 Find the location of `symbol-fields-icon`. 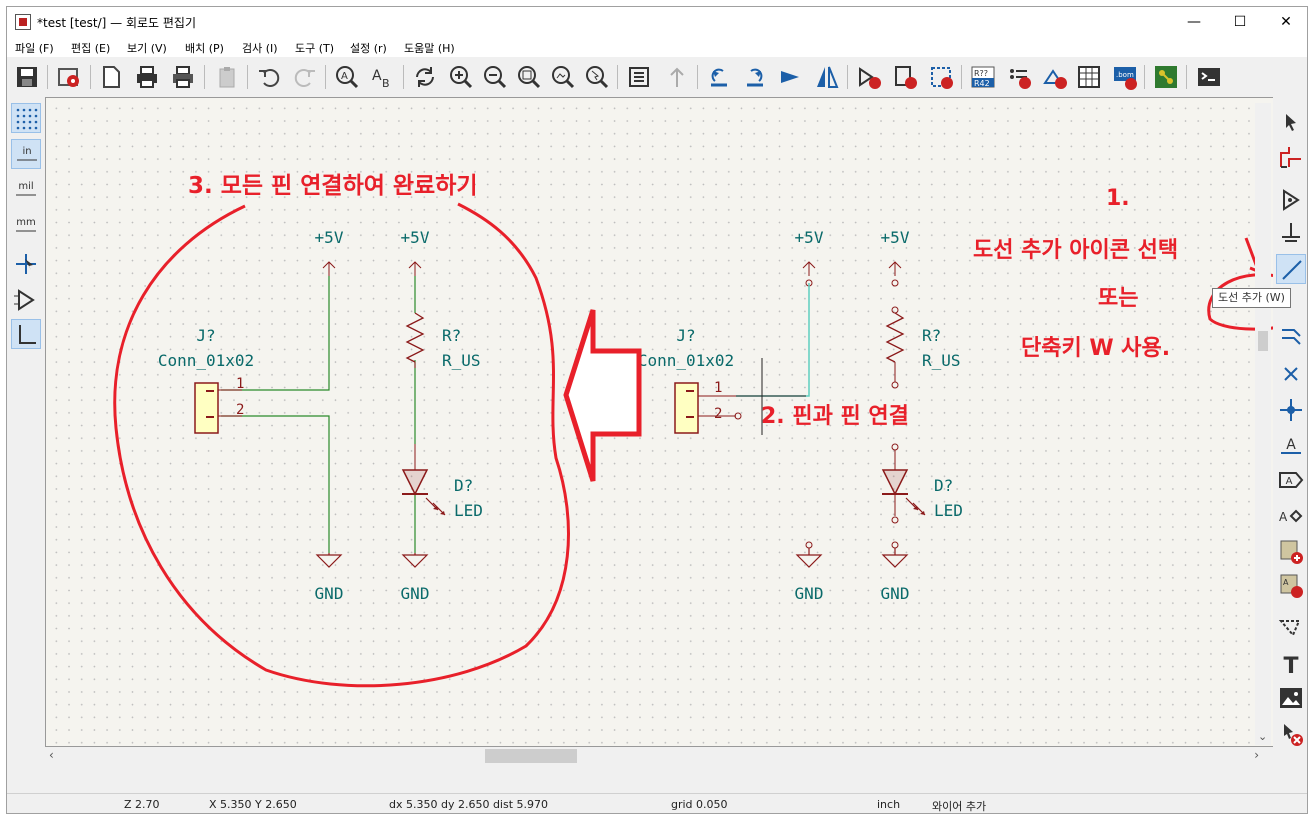

symbol-fields-icon is located at coordinates (941, 77).